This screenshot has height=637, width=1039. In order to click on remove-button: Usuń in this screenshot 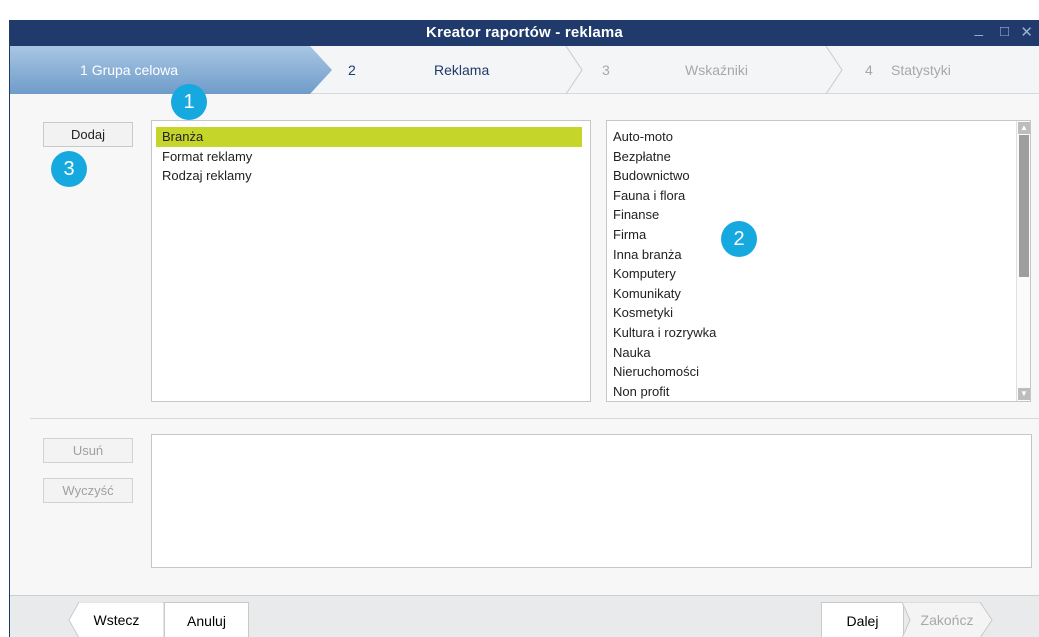, I will do `click(88, 450)`.